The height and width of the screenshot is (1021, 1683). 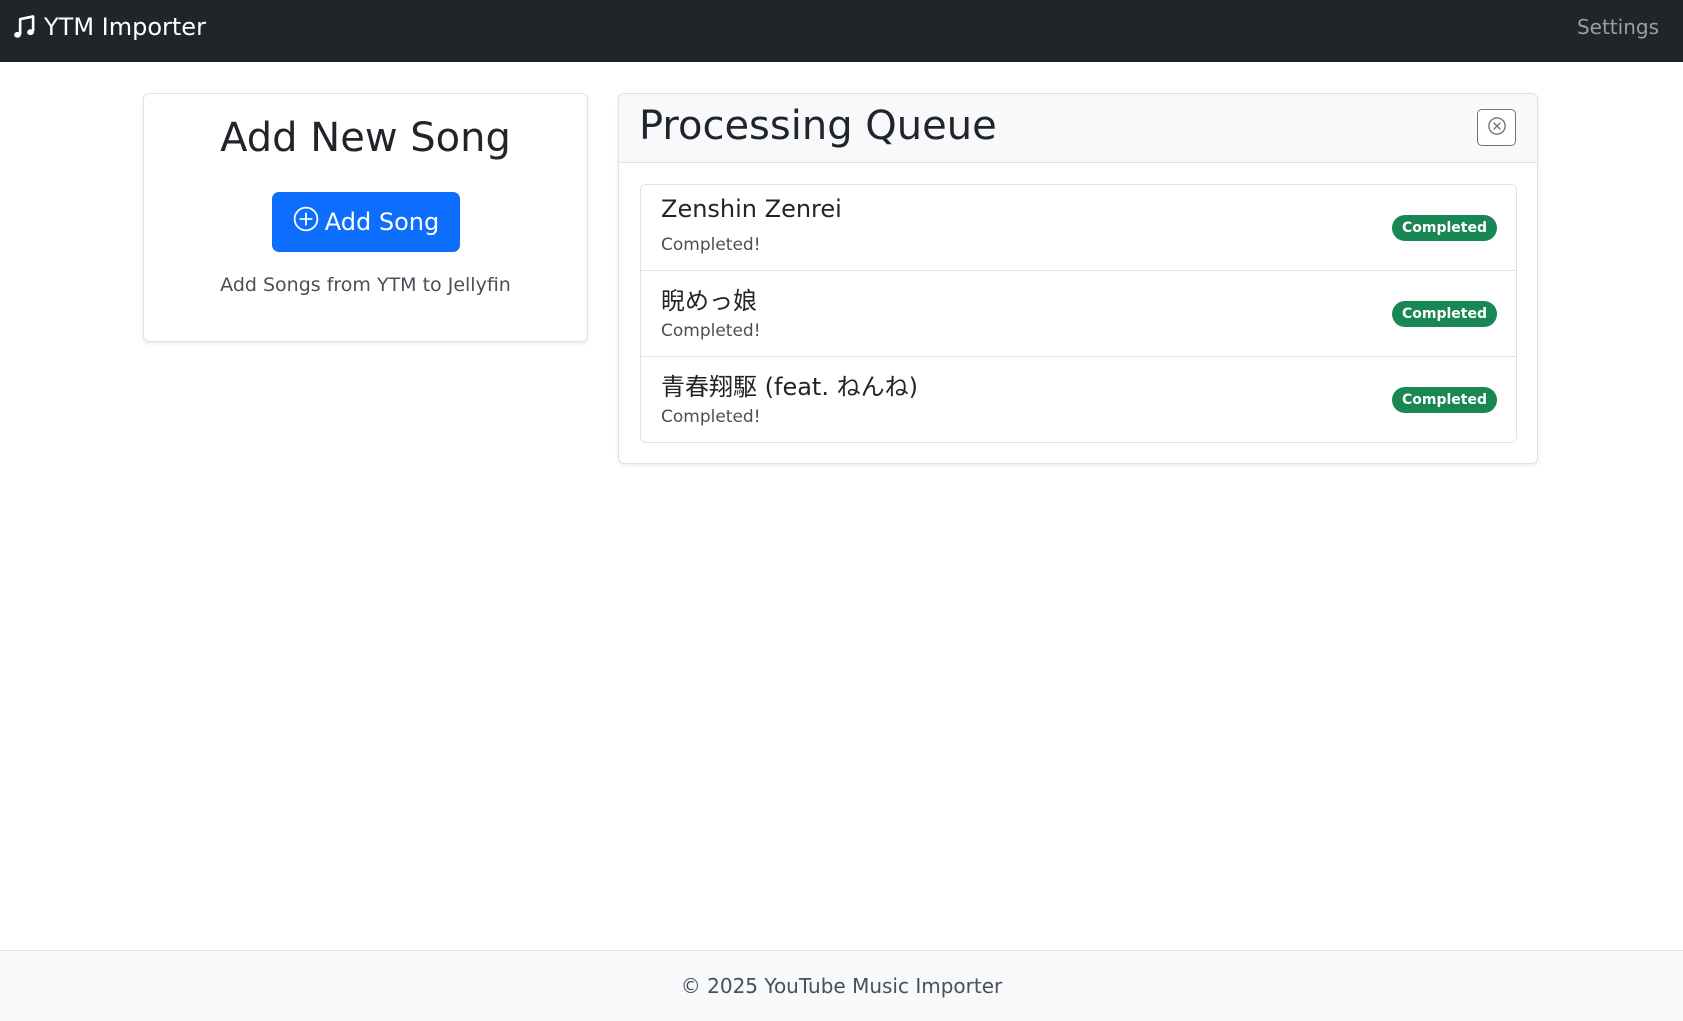 I want to click on x-circle-icon, so click(x=1497, y=127).